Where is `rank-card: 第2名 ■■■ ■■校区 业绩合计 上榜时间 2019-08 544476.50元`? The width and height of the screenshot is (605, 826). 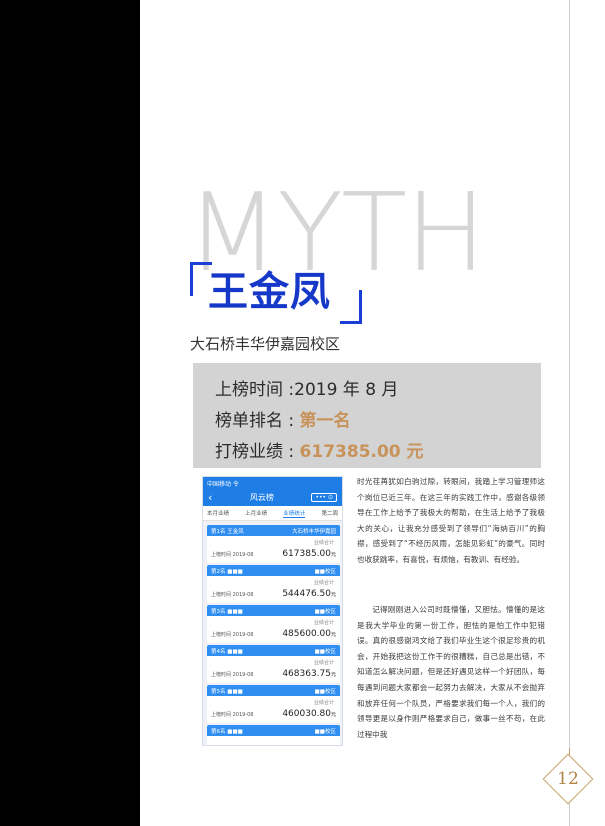
rank-card: 第2名 ■■■ ■■校区 业绩合计 上榜时间 2019-08 544476.50元 is located at coordinates (273, 584).